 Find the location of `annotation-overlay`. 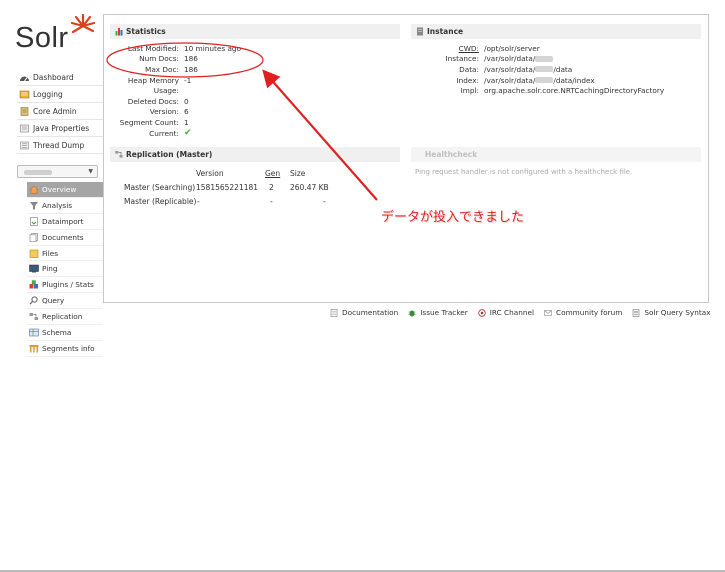

annotation-overlay is located at coordinates (242, 121).